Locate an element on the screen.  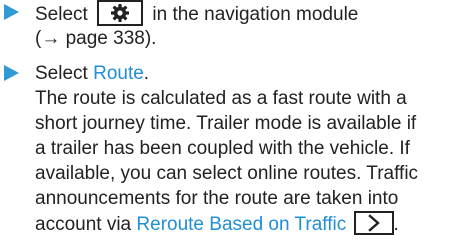
step-1-line-1: Select in the navigation module is located at coordinates (197, 13).